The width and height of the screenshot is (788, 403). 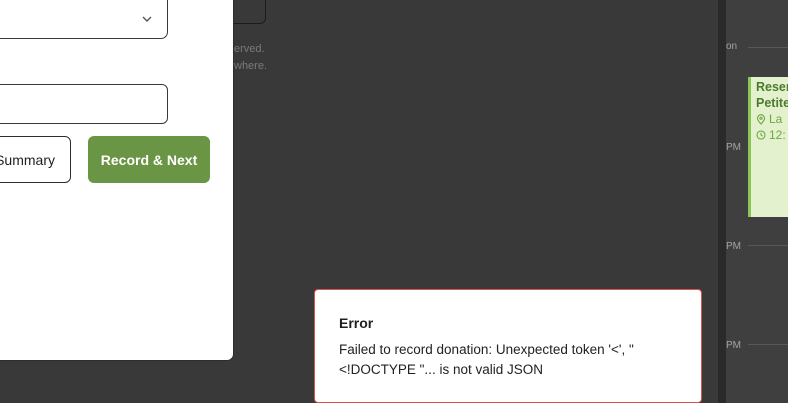 I want to click on event-location-text: La, so click(x=776, y=119).